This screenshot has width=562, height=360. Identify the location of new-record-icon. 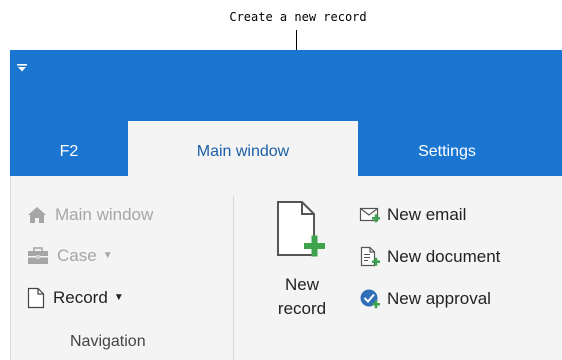
(301, 229).